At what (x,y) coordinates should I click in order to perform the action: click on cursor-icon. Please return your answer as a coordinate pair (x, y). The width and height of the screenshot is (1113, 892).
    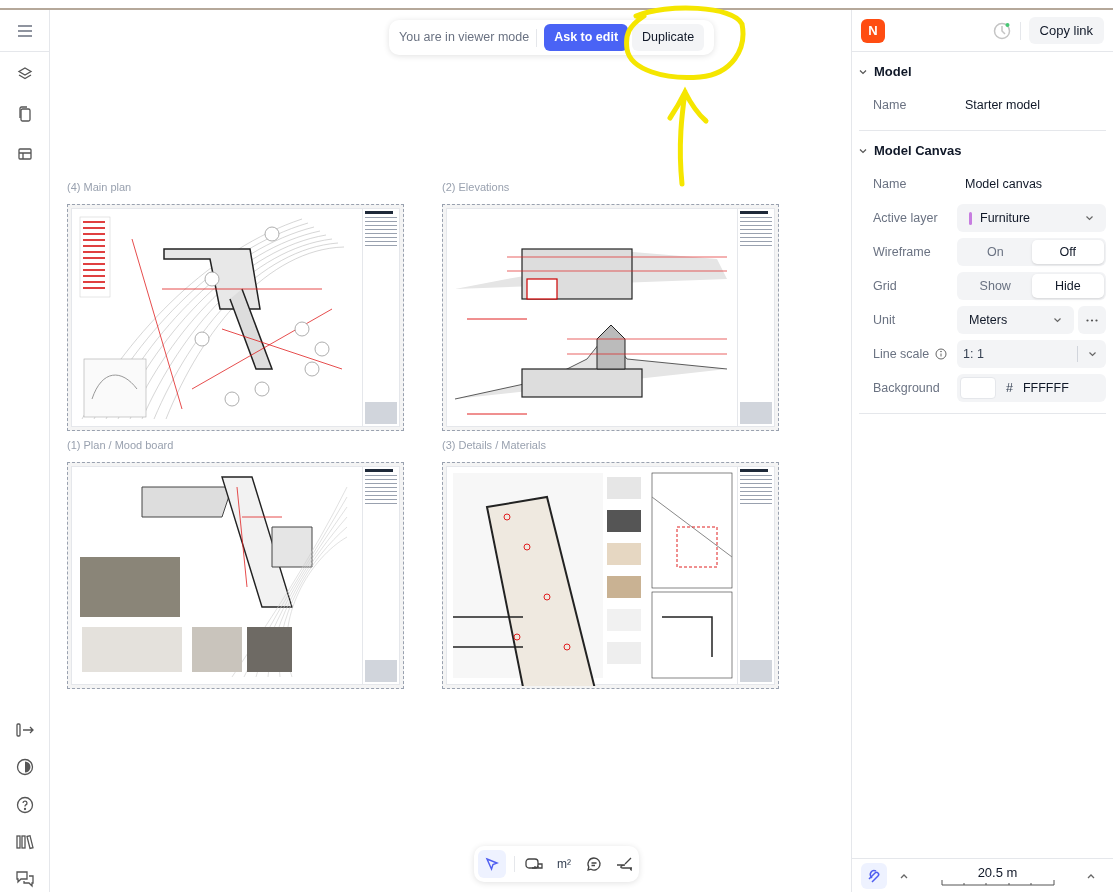
    Looking at the image, I should click on (492, 864).